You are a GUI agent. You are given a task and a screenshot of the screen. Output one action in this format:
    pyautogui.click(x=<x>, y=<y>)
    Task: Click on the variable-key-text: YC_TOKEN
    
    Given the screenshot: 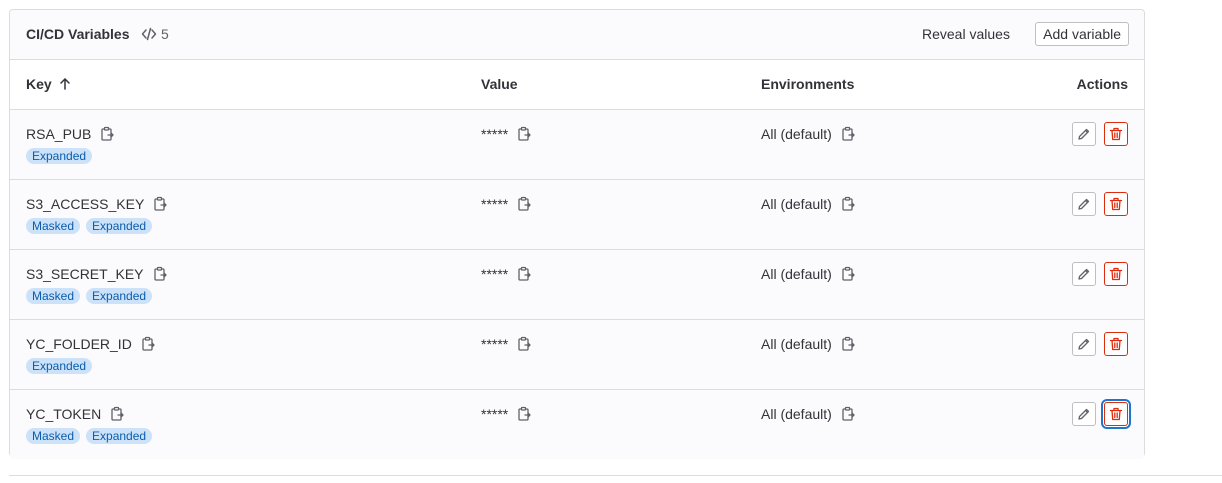 What is the action you would take?
    pyautogui.click(x=64, y=414)
    